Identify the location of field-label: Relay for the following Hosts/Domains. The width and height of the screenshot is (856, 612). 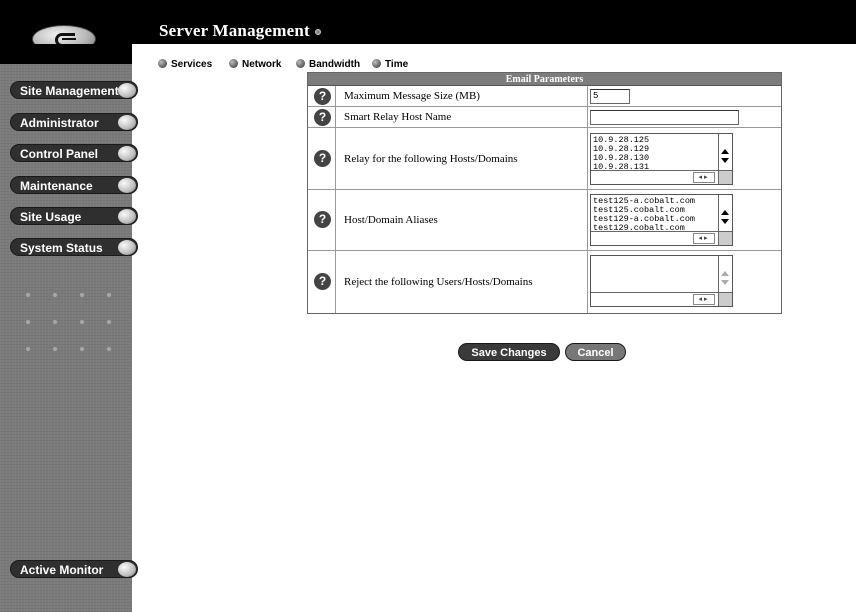
(431, 159).